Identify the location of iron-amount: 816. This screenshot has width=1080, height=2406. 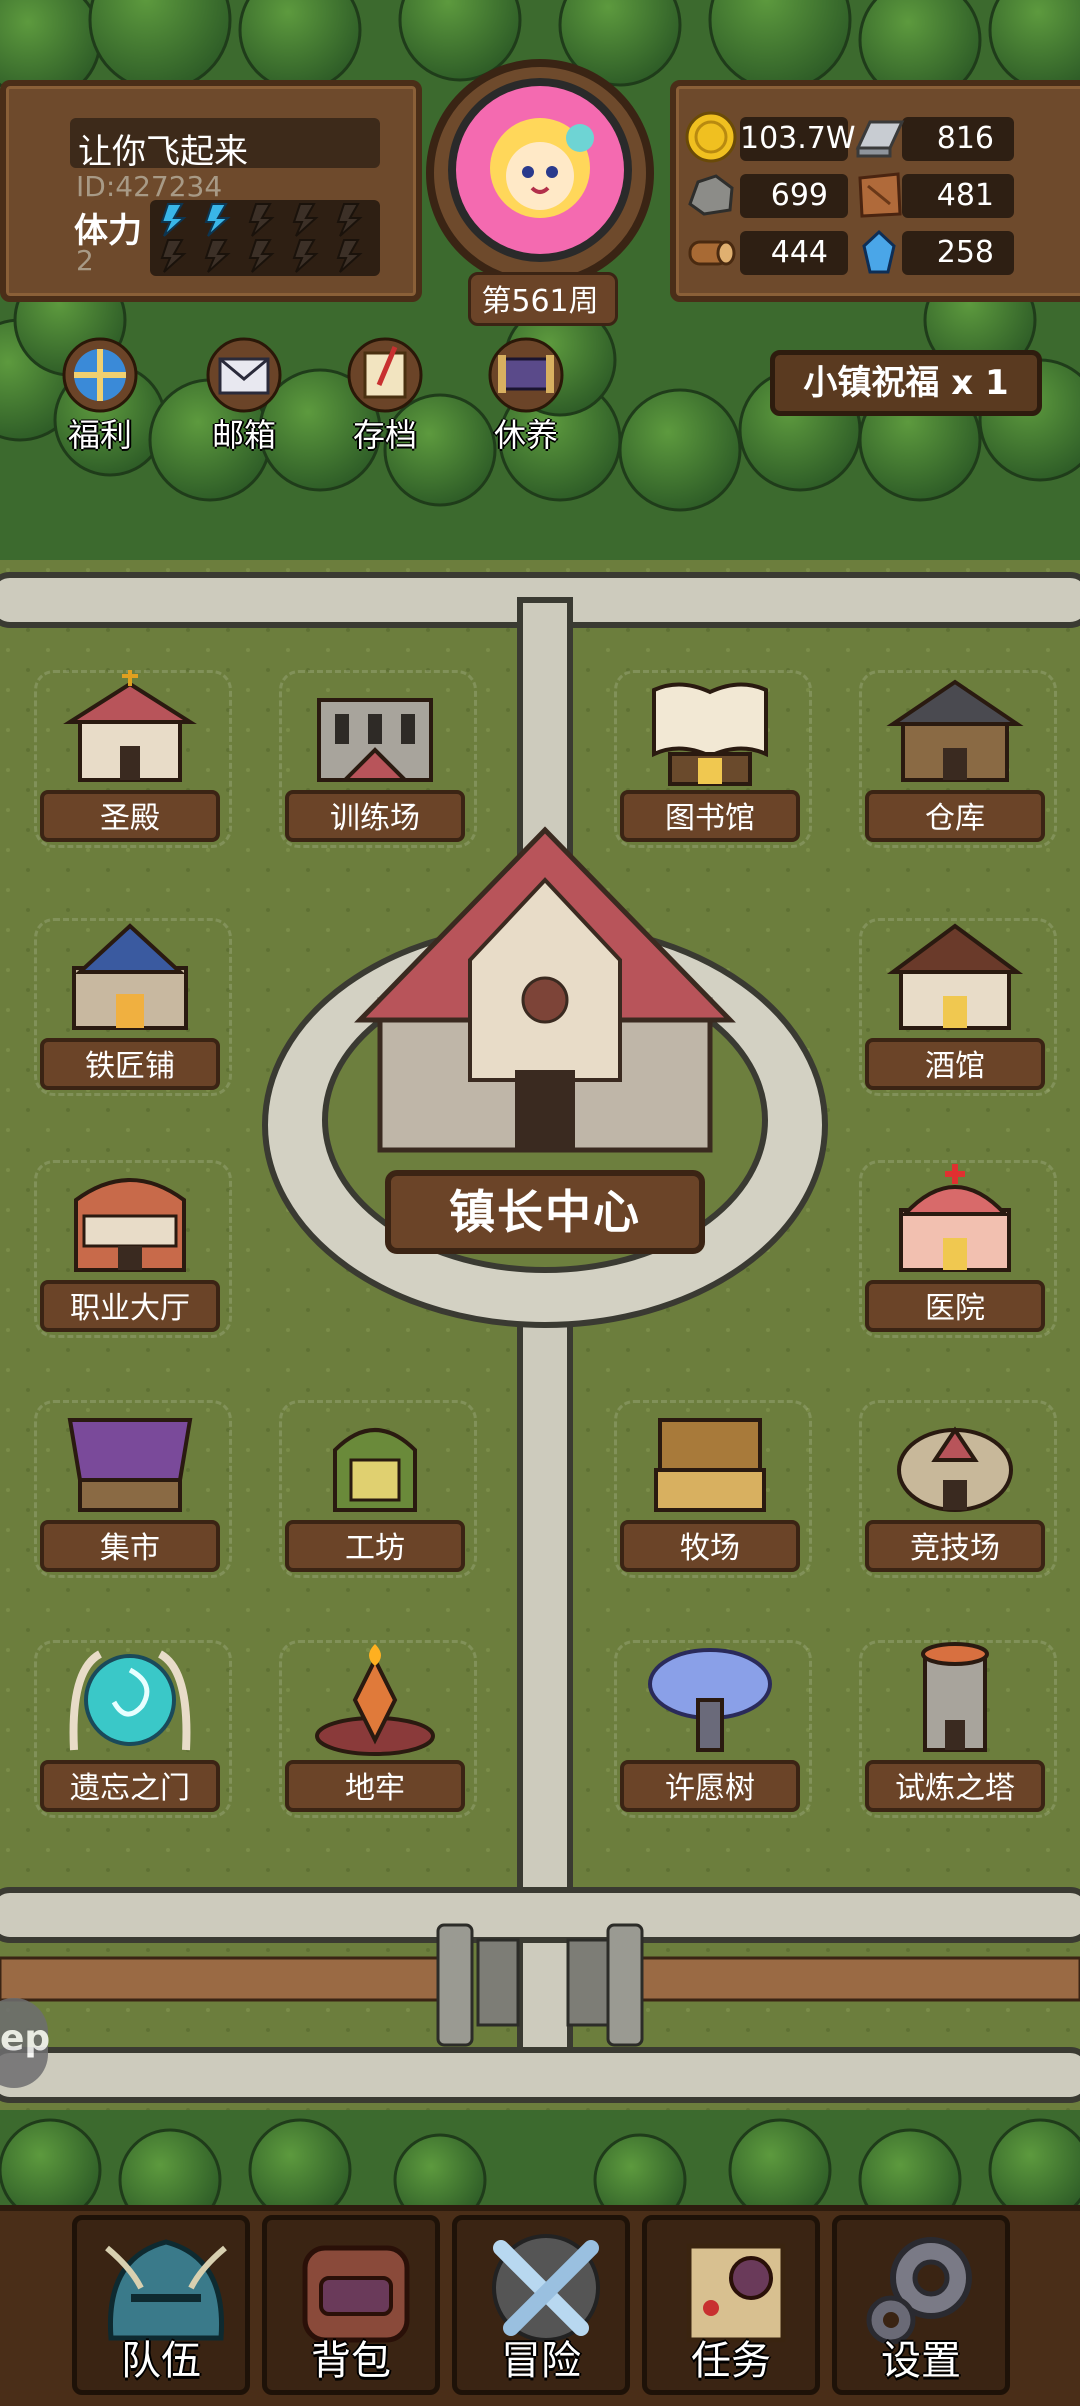
(958, 139).